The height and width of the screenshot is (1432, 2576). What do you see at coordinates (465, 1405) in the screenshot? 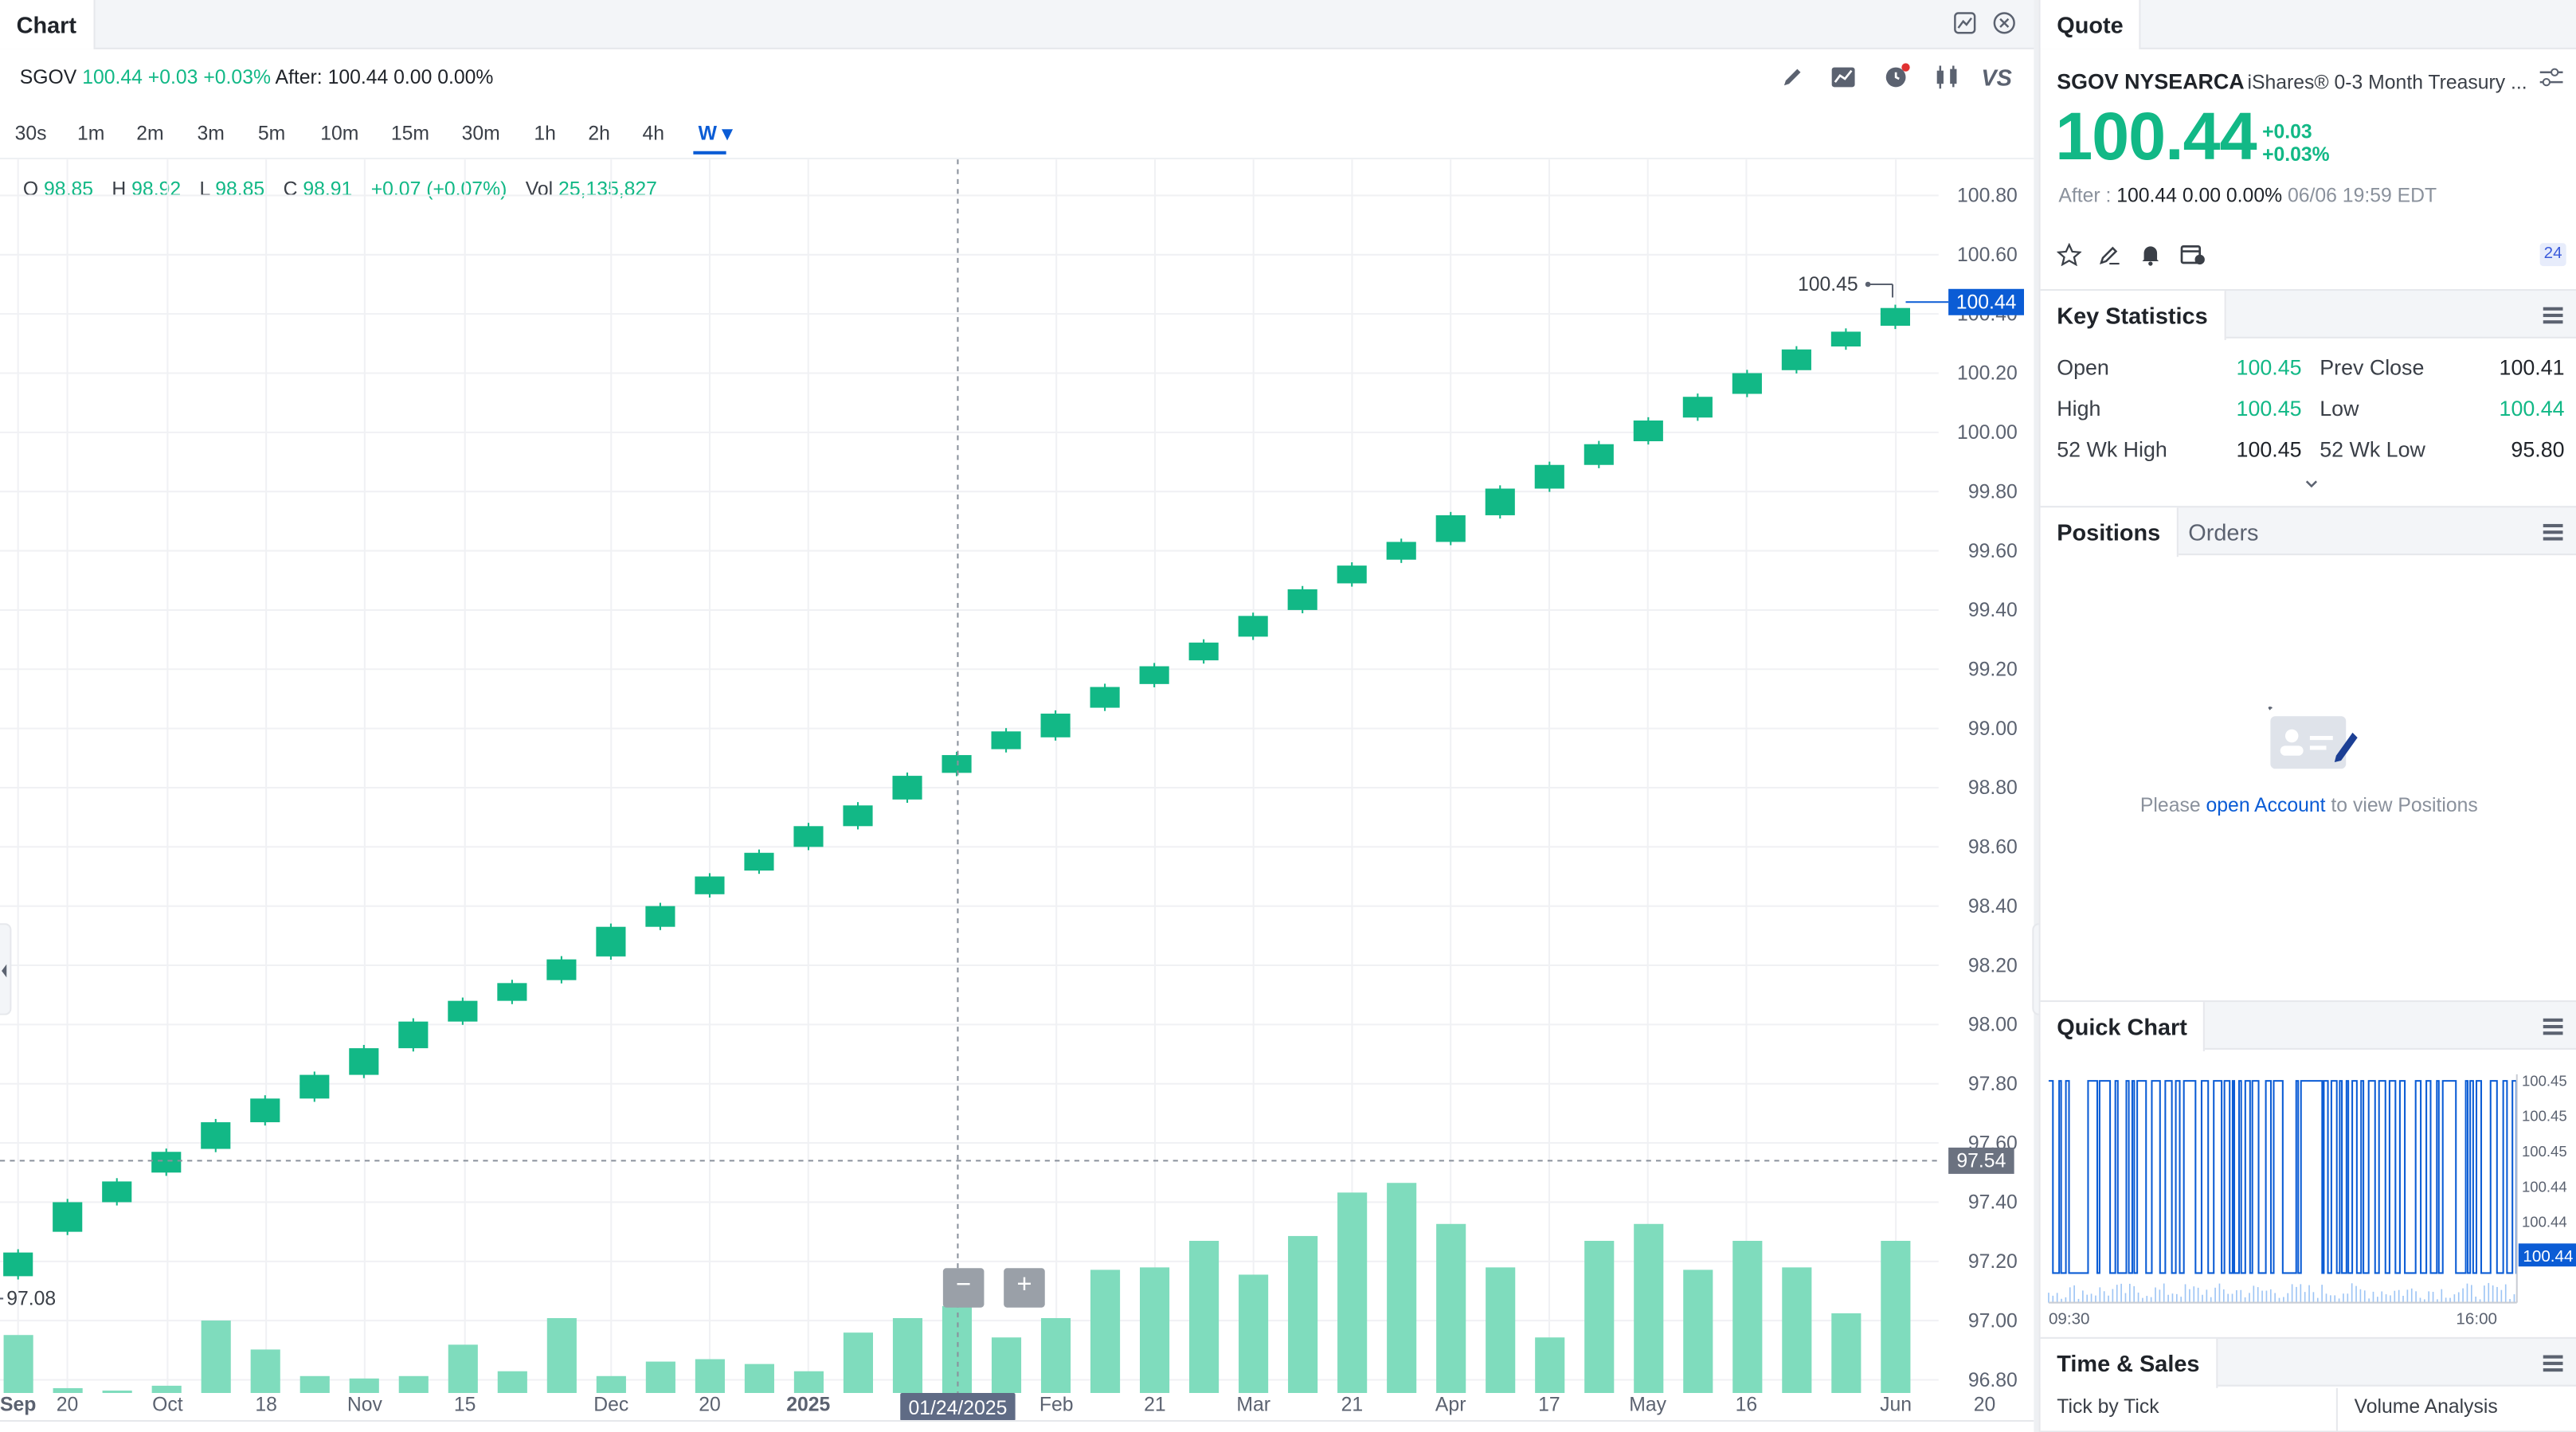
I see `x-tick-label: 15` at bounding box center [465, 1405].